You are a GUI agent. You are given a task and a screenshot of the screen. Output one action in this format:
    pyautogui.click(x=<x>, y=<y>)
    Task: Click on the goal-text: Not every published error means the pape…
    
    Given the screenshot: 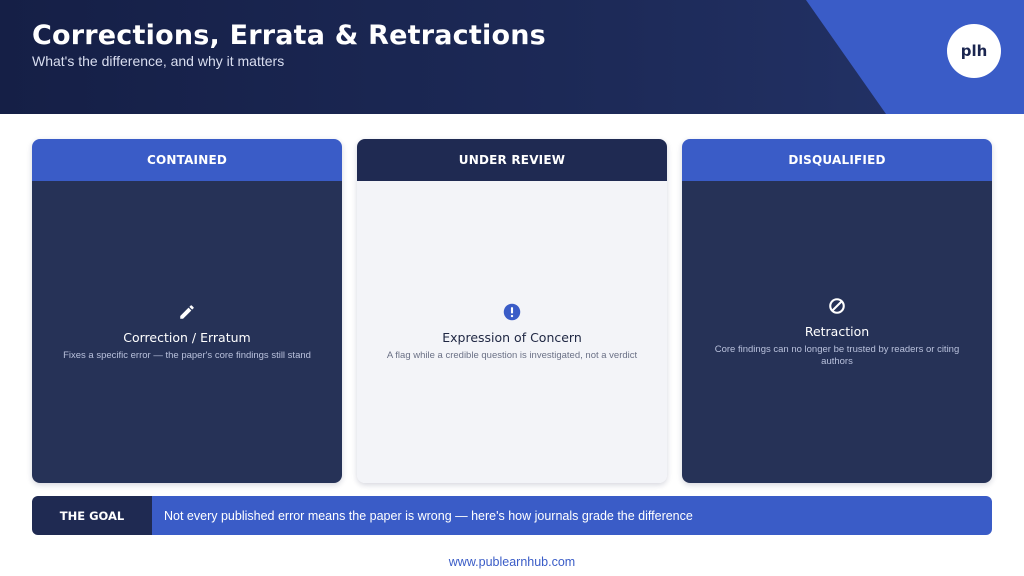 What is the action you would take?
    pyautogui.click(x=572, y=515)
    